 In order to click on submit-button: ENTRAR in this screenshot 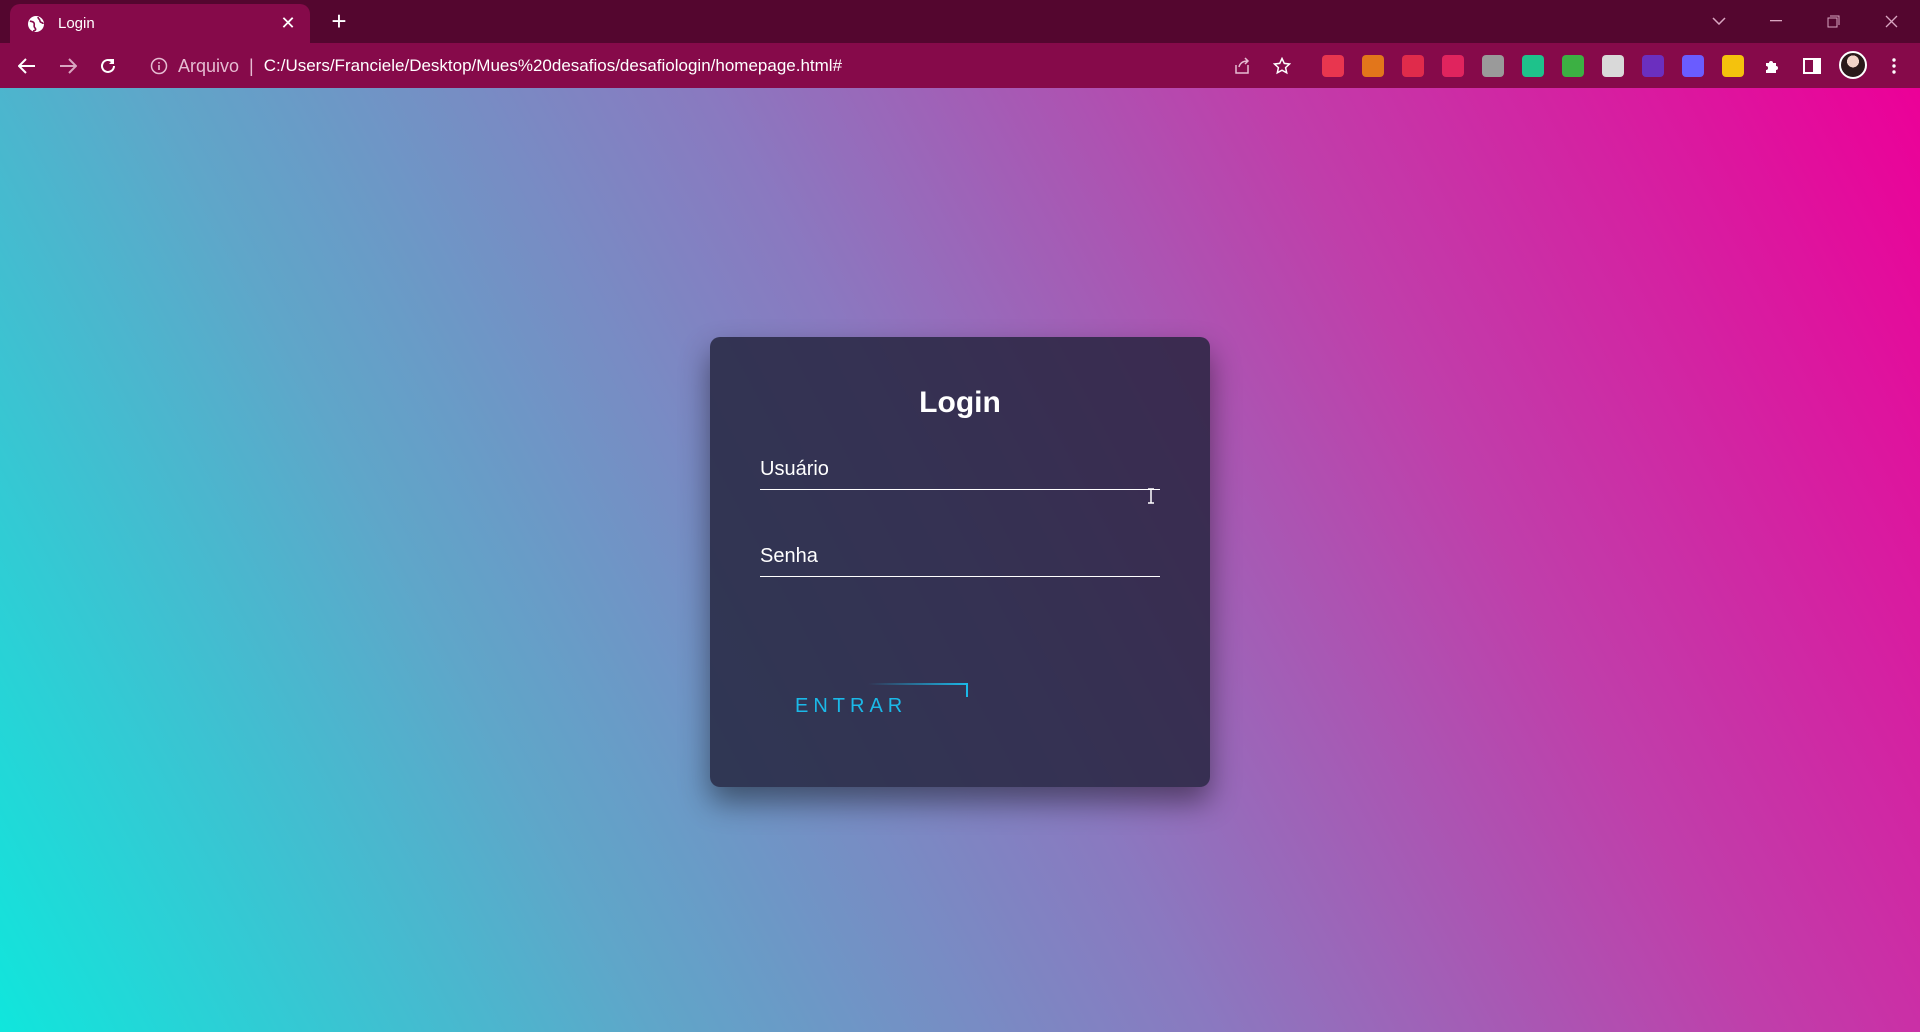, I will do `click(869, 706)`.